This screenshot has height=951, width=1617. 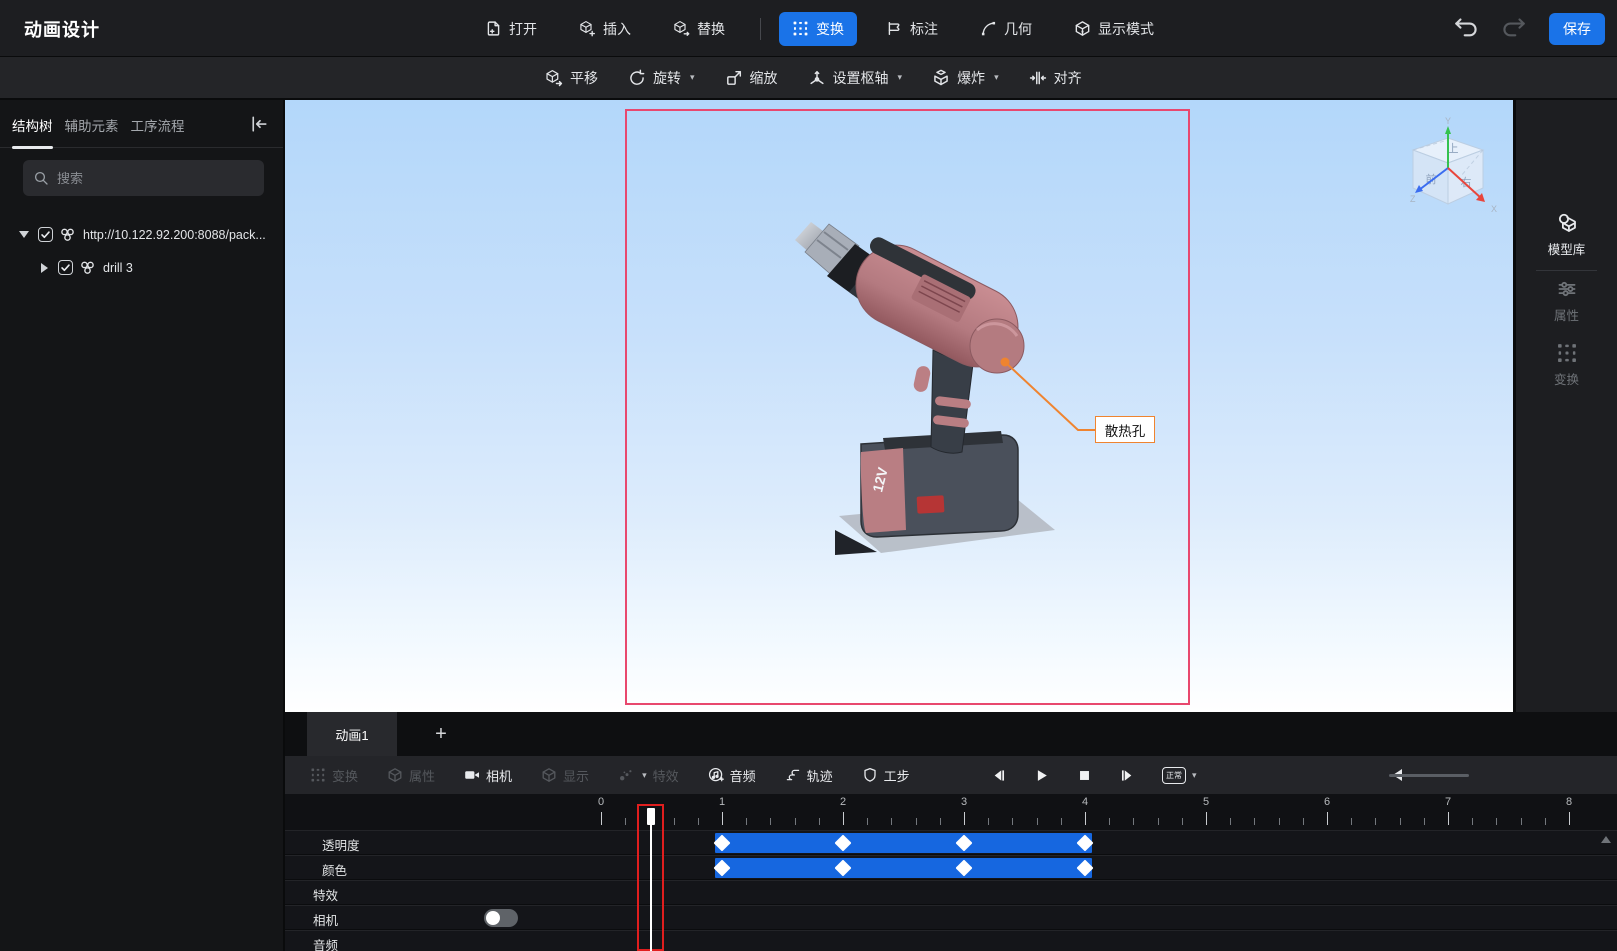 I want to click on play-icon, so click(x=1041, y=775).